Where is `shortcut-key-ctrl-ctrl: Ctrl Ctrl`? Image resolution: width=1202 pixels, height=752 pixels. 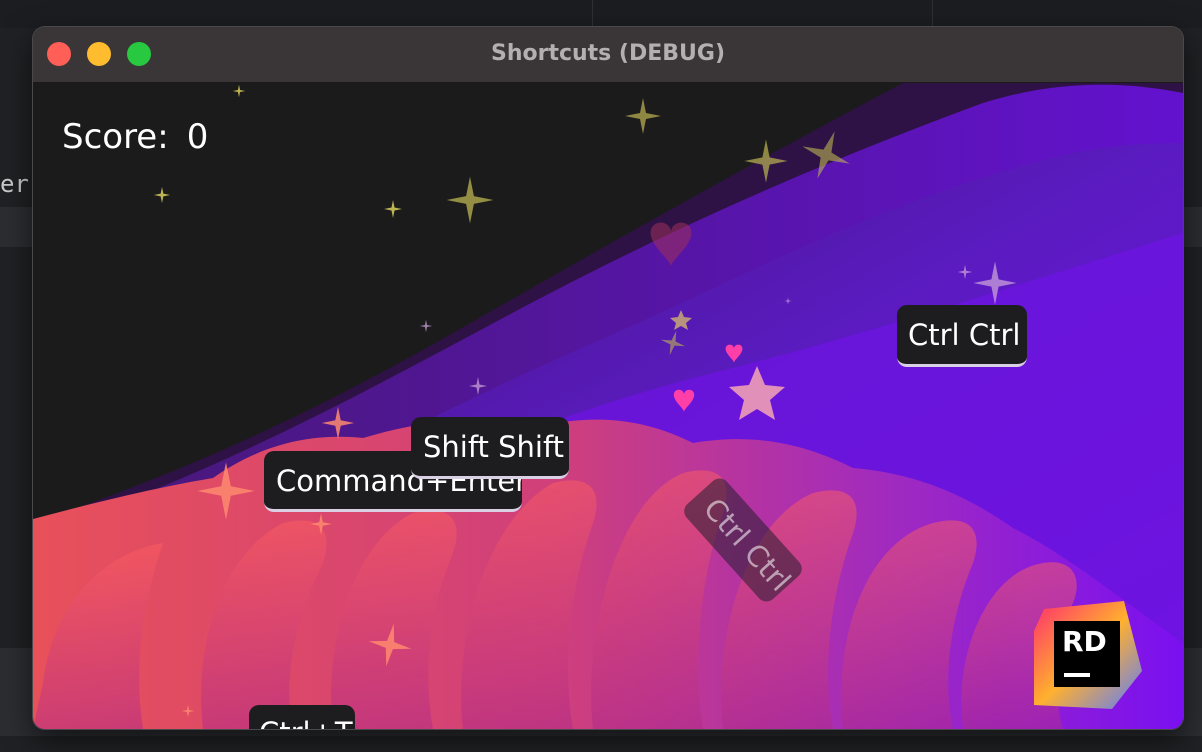 shortcut-key-ctrl-ctrl: Ctrl Ctrl is located at coordinates (962, 336).